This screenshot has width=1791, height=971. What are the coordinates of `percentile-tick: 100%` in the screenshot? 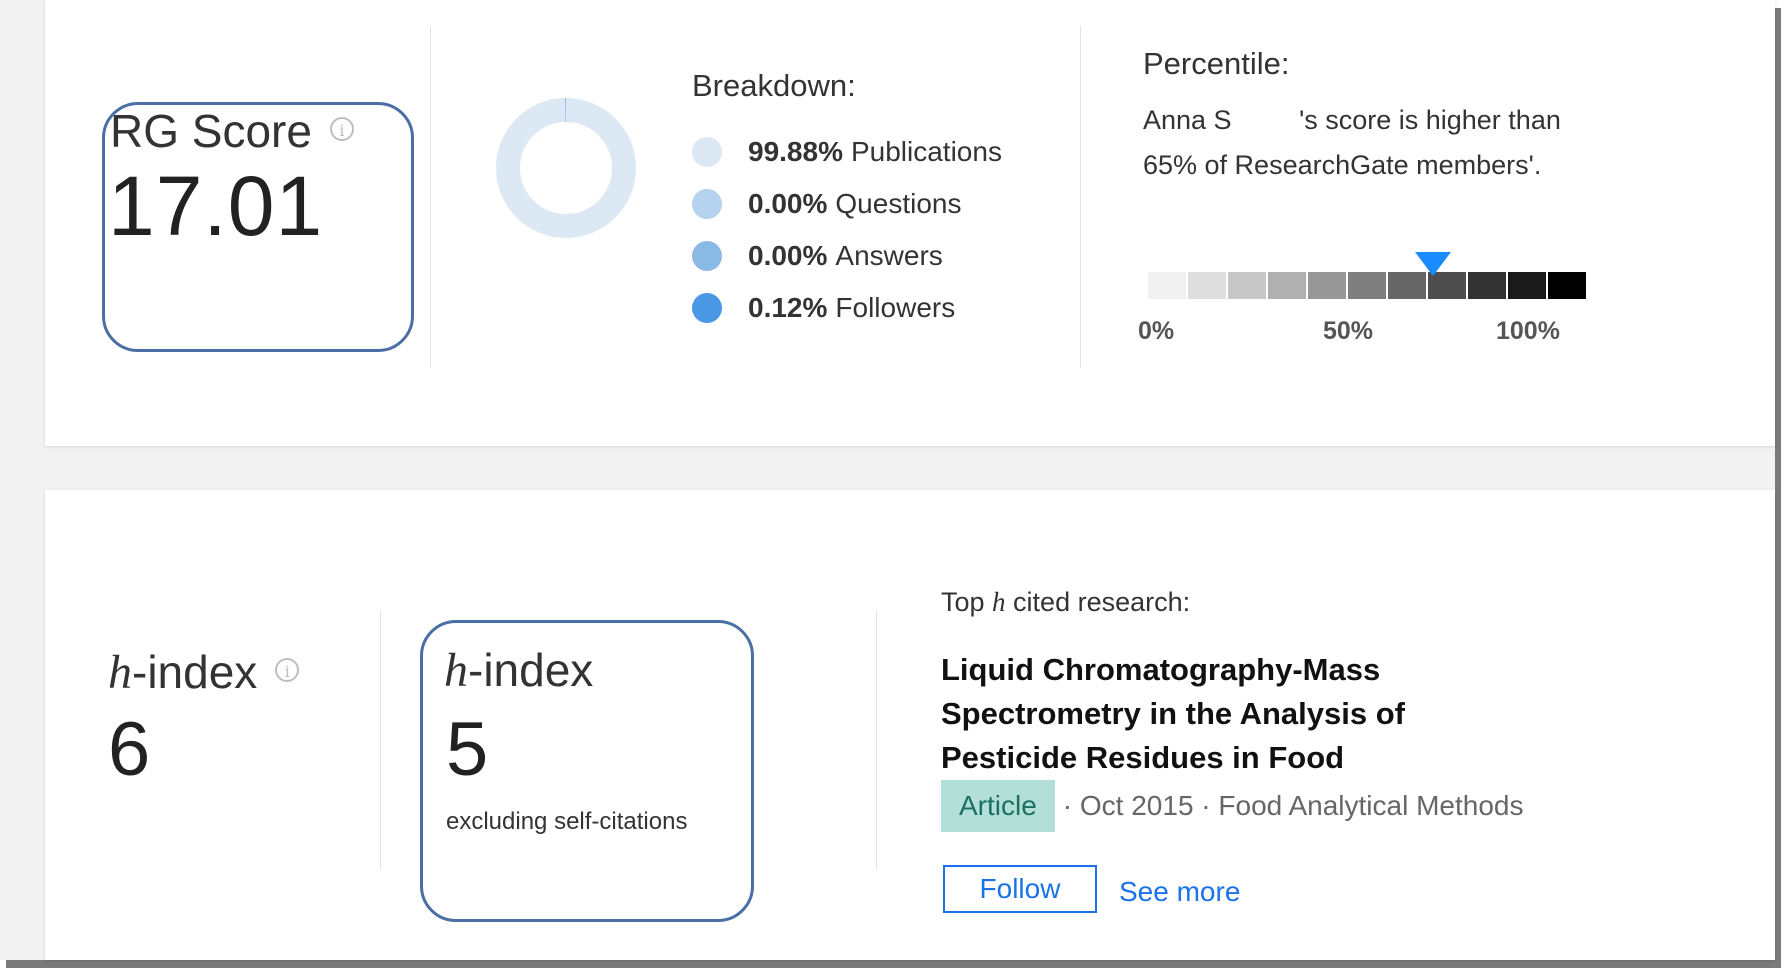 It's located at (1528, 331).